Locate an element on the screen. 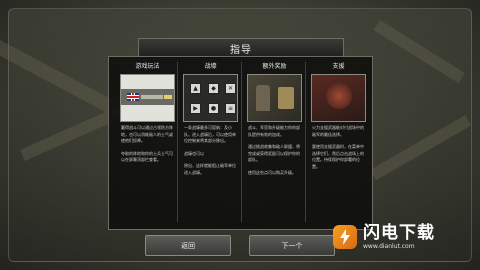  column-paragraph: 火力支援武器能对付战场中的敌军的最佳选择。 is located at coordinates (338, 131).